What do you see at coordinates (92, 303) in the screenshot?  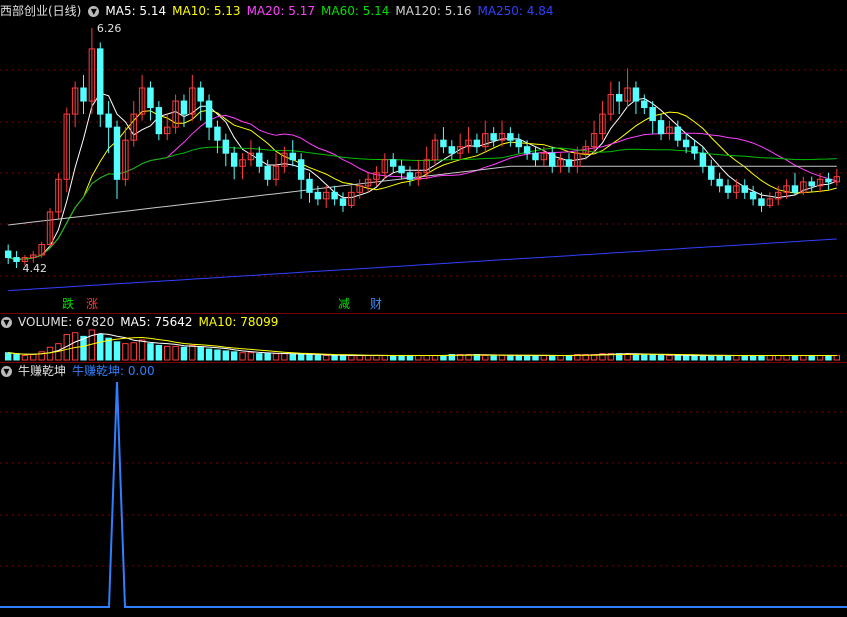 I see `signal-label-rise: 涨` at bounding box center [92, 303].